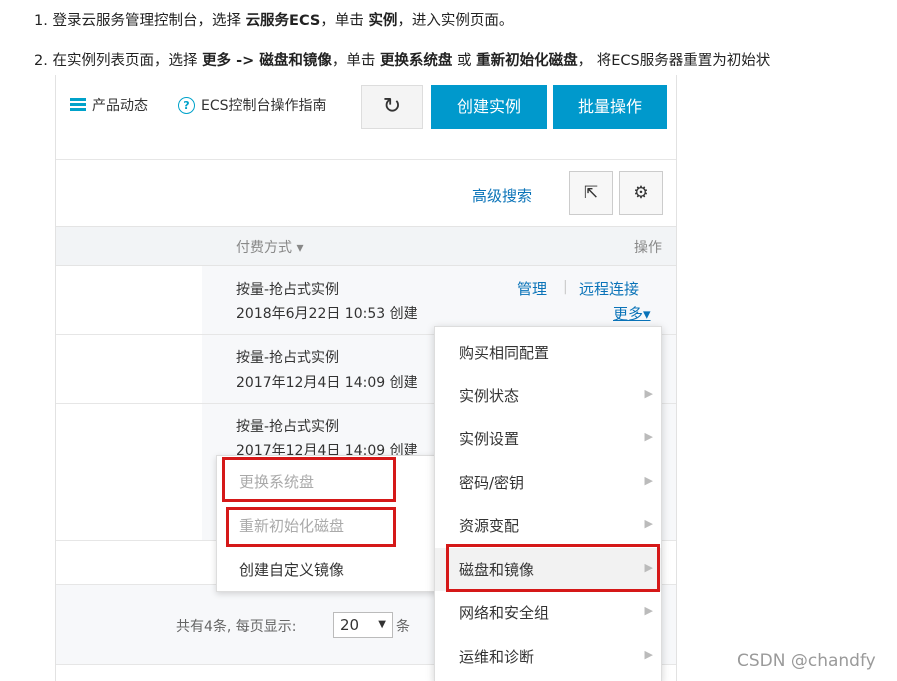 The height and width of the screenshot is (681, 897). What do you see at coordinates (502, 195) in the screenshot?
I see `advanced-search-link: 高级搜索` at bounding box center [502, 195].